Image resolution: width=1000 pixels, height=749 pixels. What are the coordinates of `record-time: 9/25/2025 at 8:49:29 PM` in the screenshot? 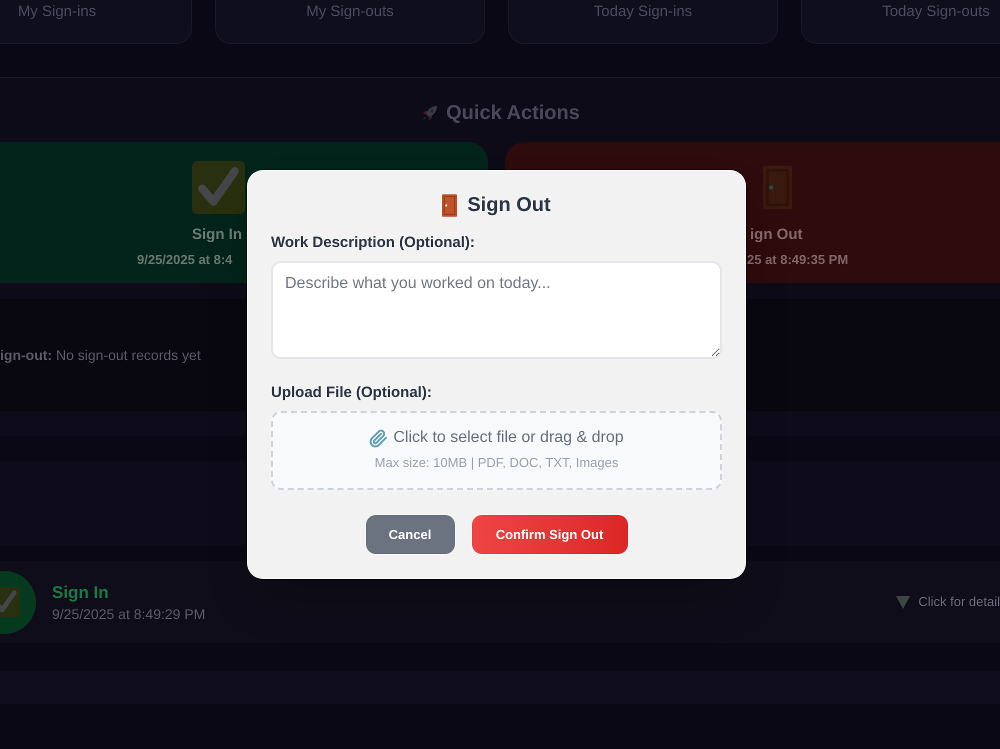 It's located at (129, 613).